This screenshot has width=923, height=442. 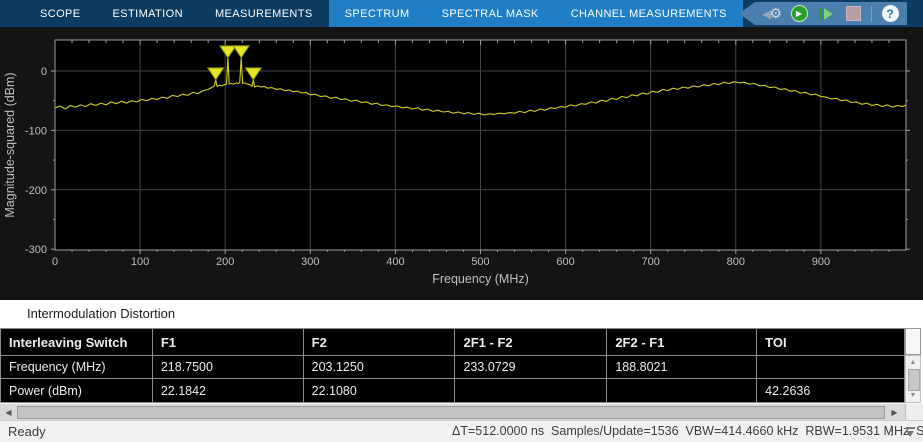 I want to click on toolbar-separator, so click(x=871, y=13).